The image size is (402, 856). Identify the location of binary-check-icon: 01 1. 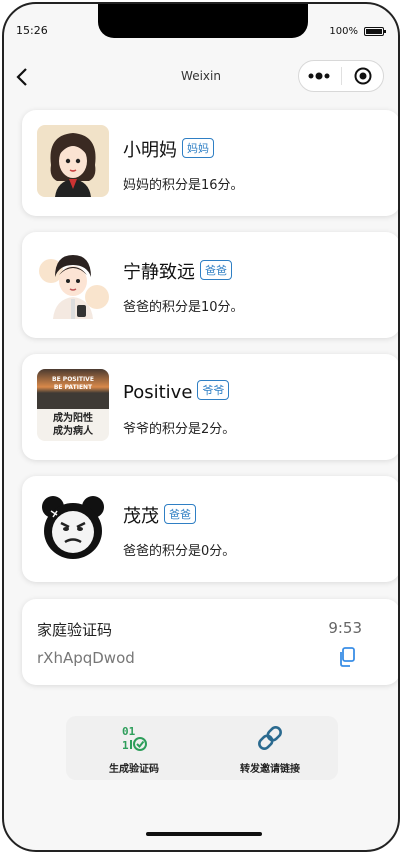
(134, 738).